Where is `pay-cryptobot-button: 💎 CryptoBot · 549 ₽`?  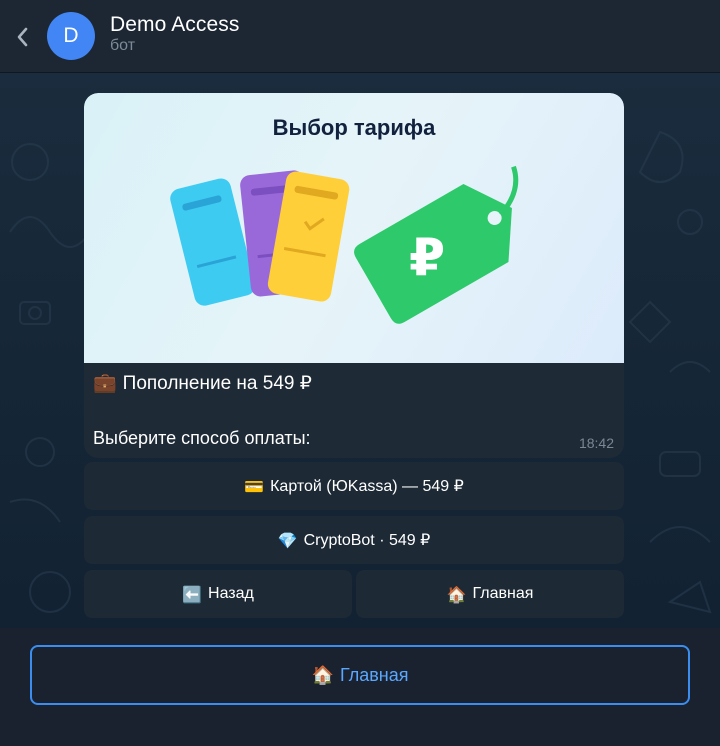
pay-cryptobot-button: 💎 CryptoBot · 549 ₽ is located at coordinates (354, 540).